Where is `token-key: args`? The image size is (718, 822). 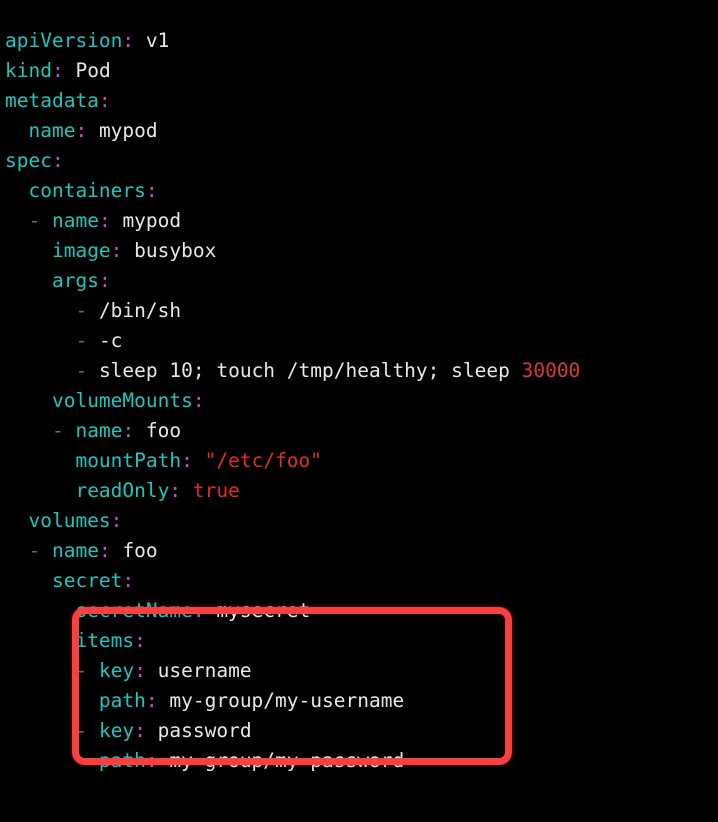
token-key: args is located at coordinates (75, 280).